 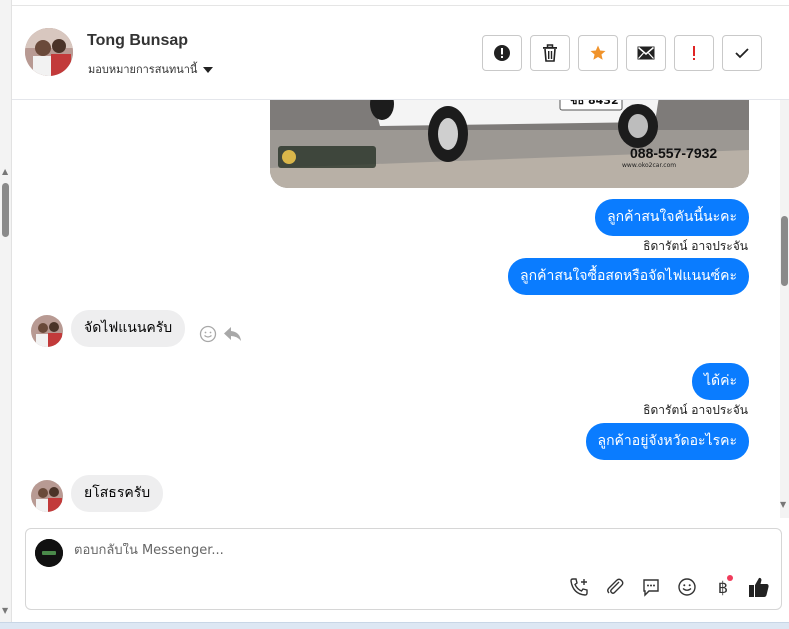 I want to click on header-actions, so click(x=622, y=53).